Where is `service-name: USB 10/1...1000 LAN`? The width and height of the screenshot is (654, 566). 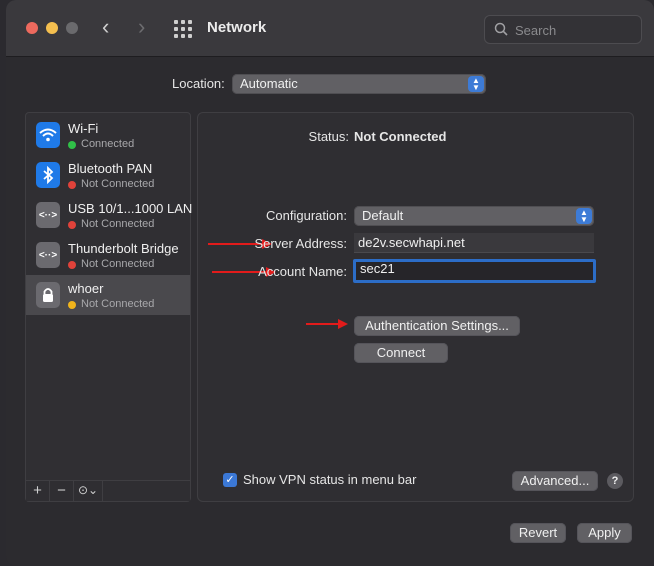
service-name: USB 10/1...1000 LAN is located at coordinates (130, 208).